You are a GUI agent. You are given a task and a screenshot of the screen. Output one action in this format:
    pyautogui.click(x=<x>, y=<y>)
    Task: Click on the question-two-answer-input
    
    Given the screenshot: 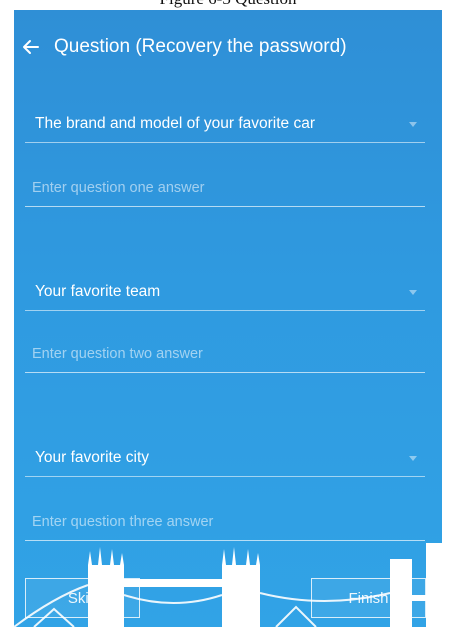 What is the action you would take?
    pyautogui.click(x=225, y=354)
    